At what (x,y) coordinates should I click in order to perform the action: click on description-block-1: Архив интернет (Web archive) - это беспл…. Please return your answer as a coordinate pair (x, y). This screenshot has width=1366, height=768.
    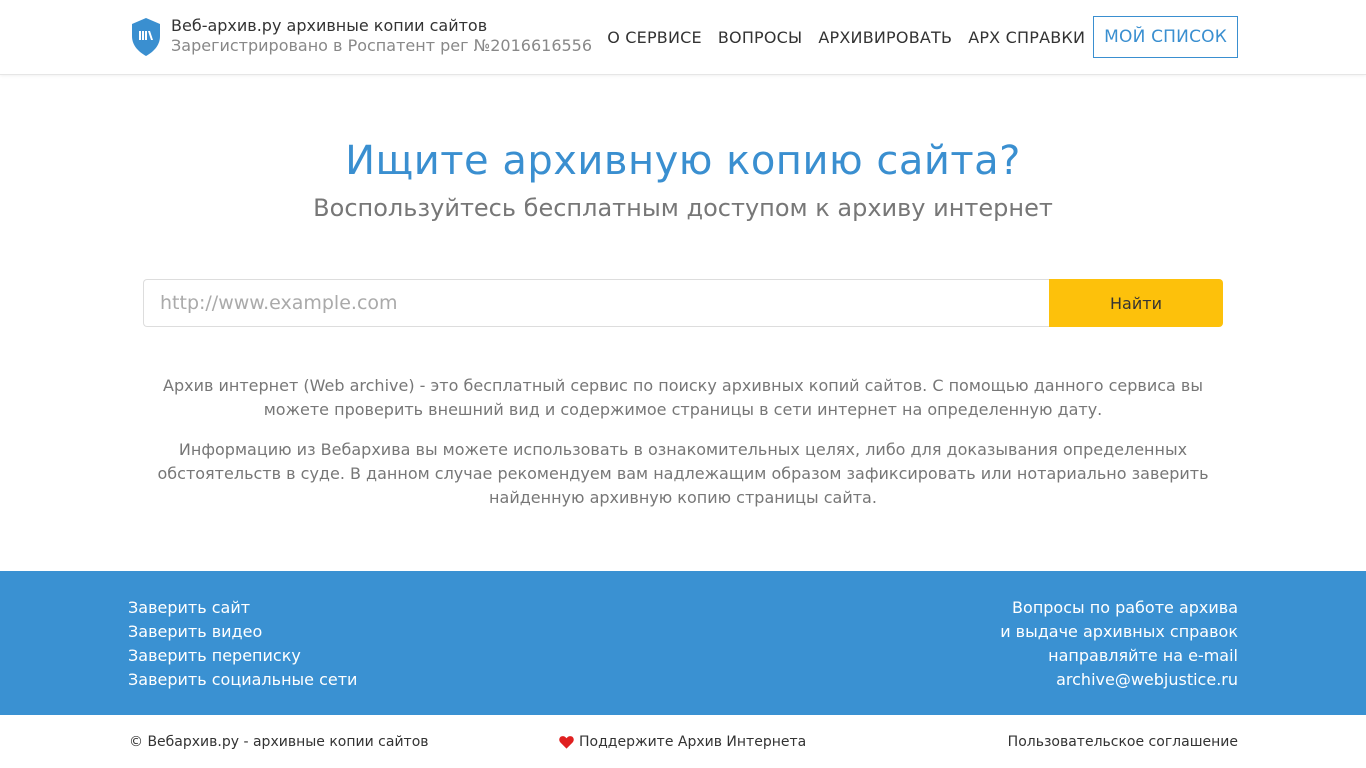
    Looking at the image, I should click on (683, 398).